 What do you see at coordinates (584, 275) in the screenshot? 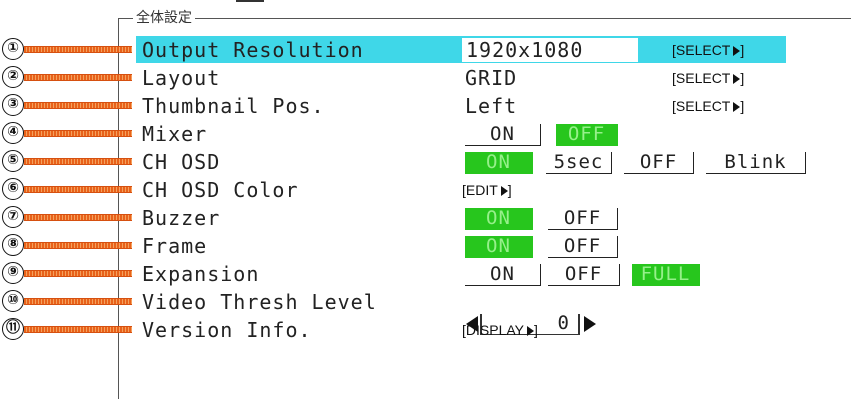
I see `expansion-off-option: OFF` at bounding box center [584, 275].